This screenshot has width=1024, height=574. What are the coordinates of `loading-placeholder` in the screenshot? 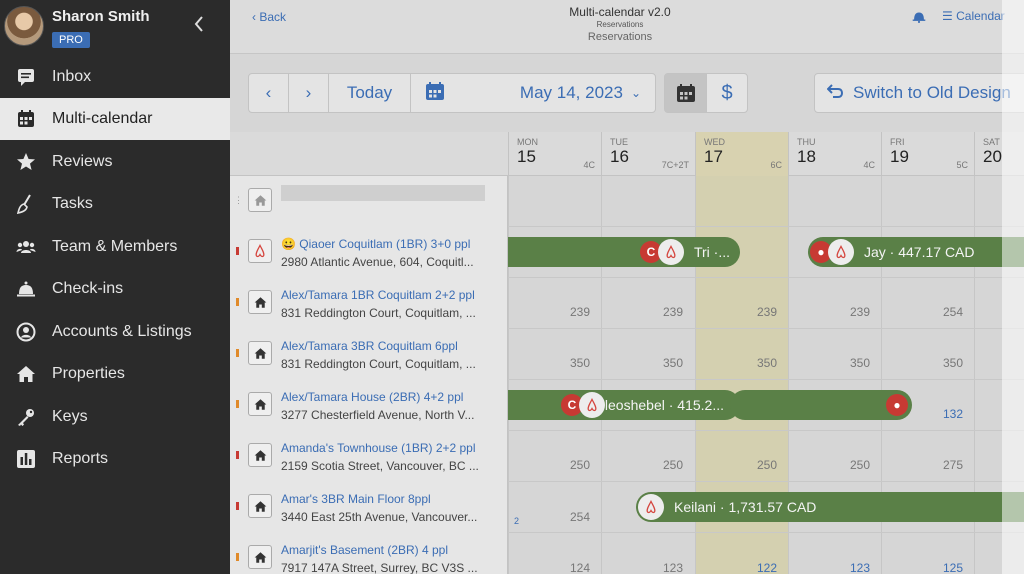 It's located at (383, 193).